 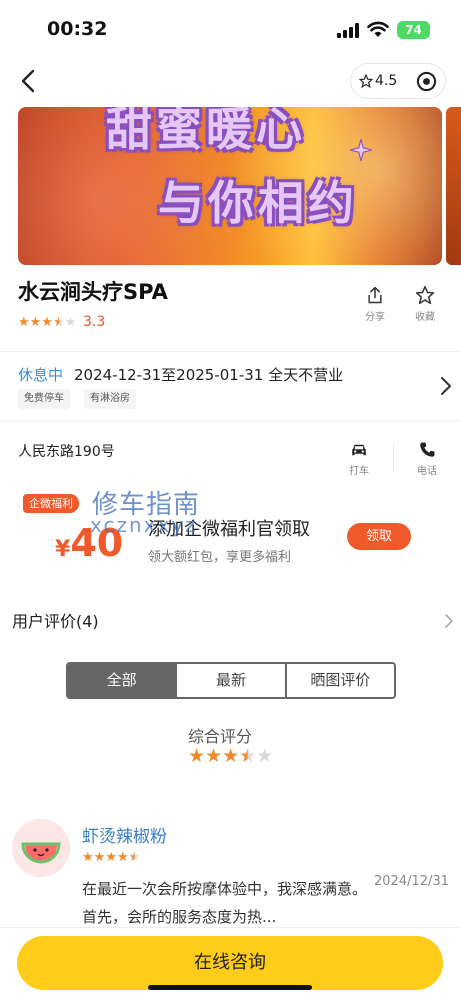 I want to click on banner-image: 甜蜜暖心 与你相约, so click(x=230, y=186).